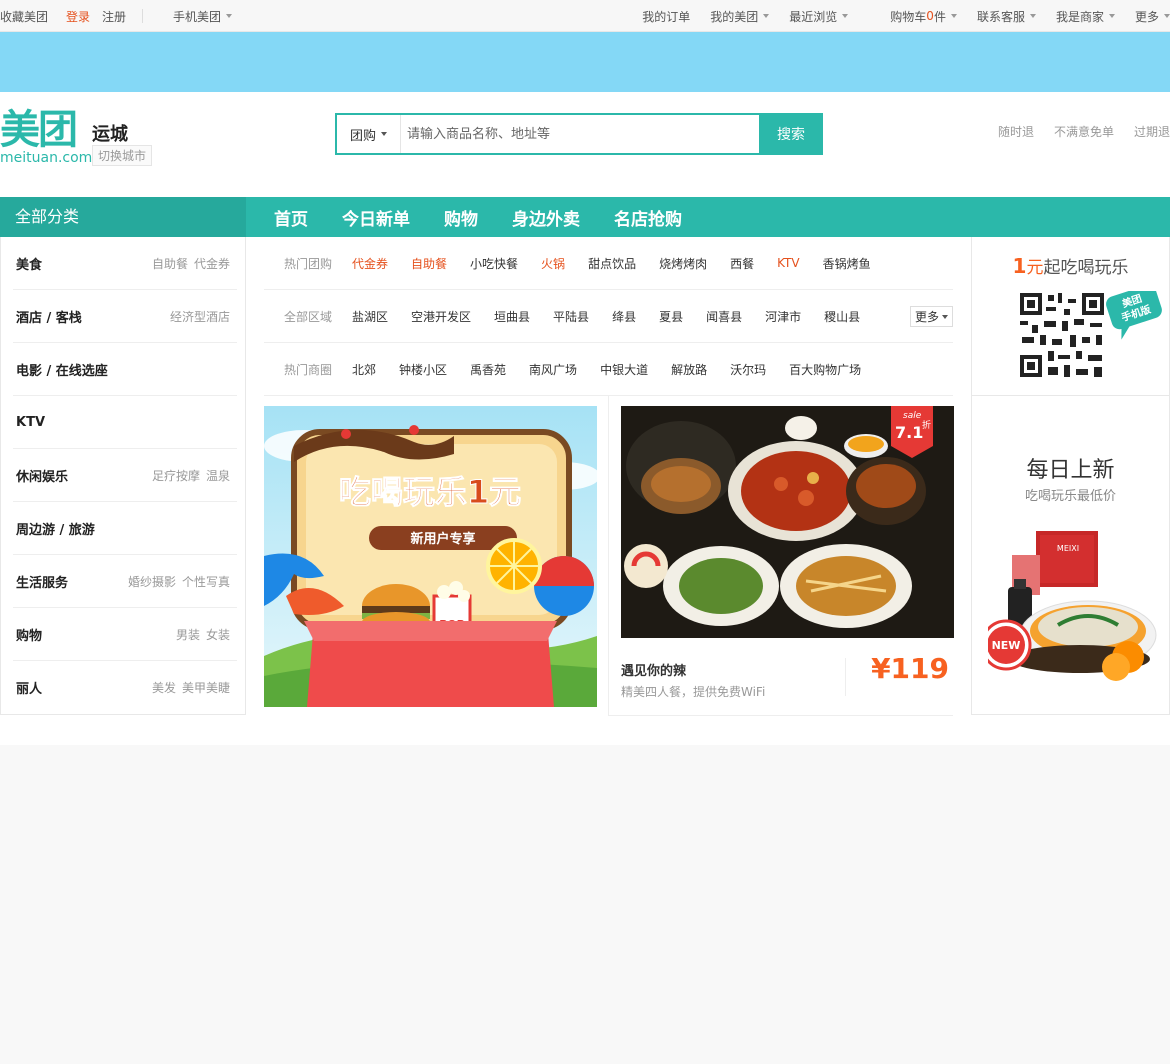 The image size is (1170, 1064). I want to click on mobile-app-qr-box: 1元起吃喝玩乐 美团 手机版, so click(1070, 316).